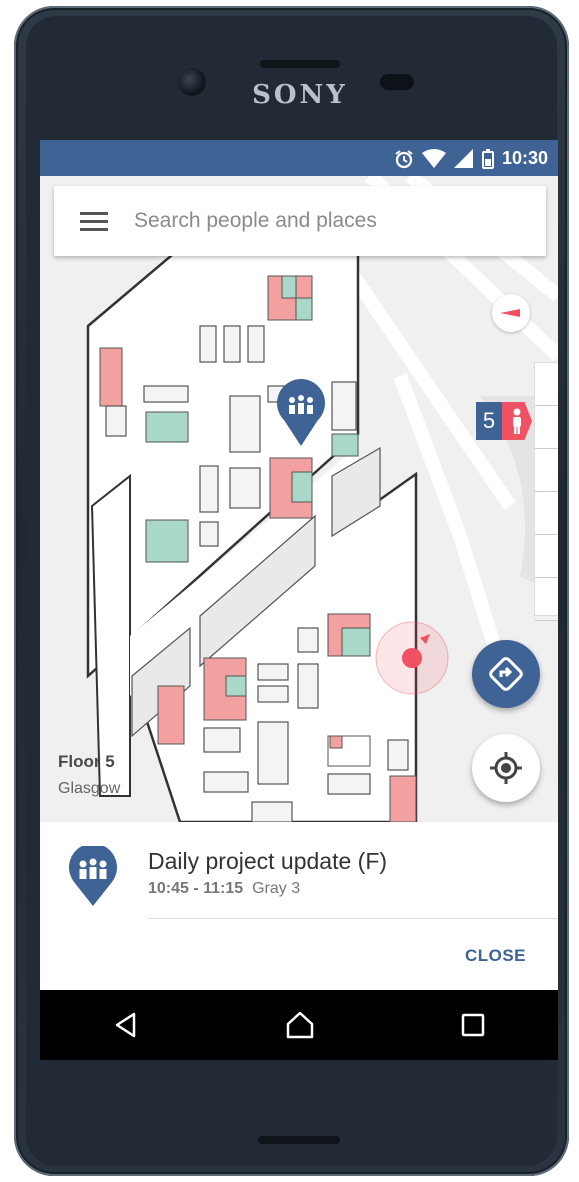  What do you see at coordinates (299, 1140) in the screenshot?
I see `bottom-speaker` at bounding box center [299, 1140].